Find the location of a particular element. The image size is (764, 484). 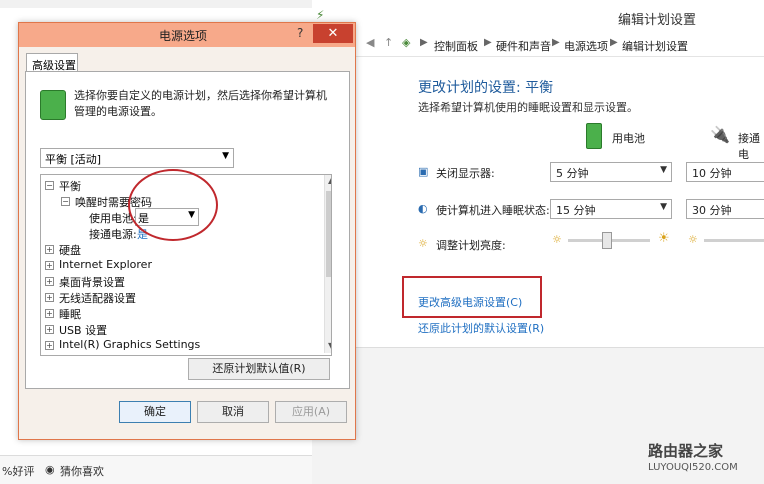

background-status-bar: %好评 ◉ 猜你喜欢 is located at coordinates (156, 469).